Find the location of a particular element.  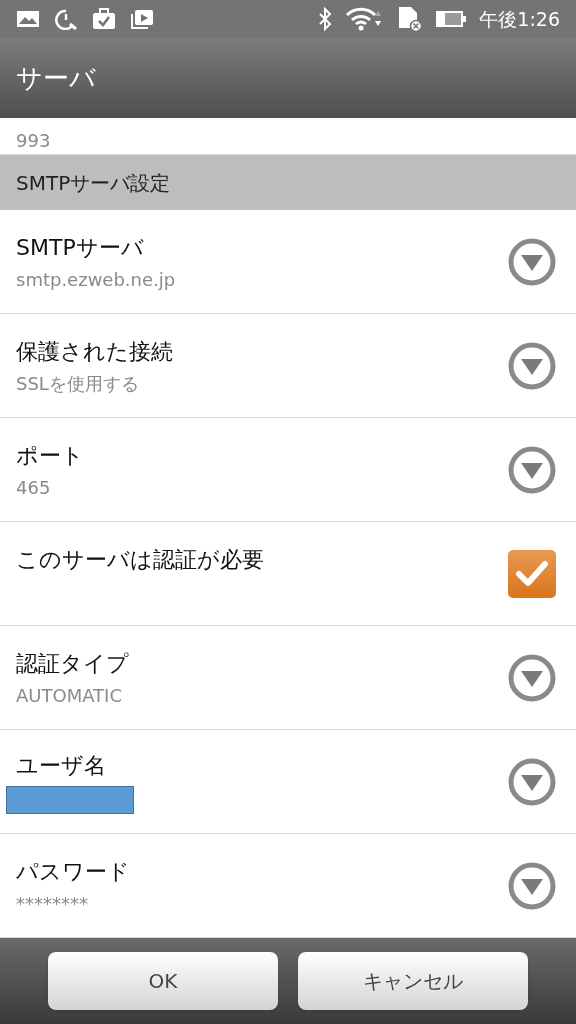

dialog-button: OK is located at coordinates (163, 981).